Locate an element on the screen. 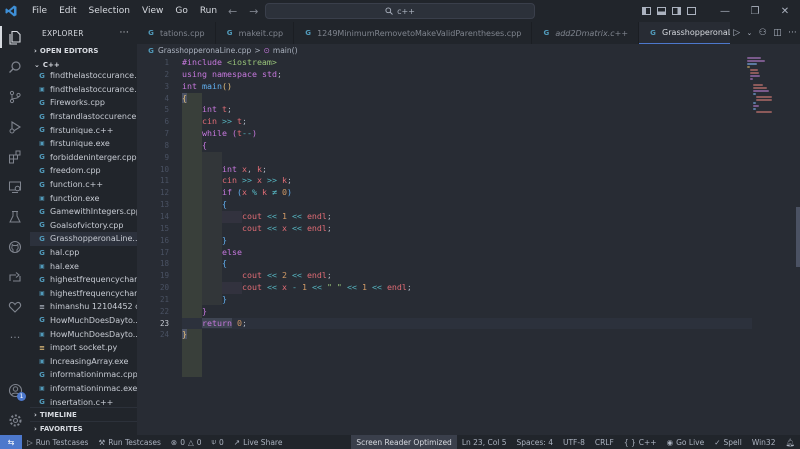 This screenshot has width=800, height=449. menu-item-file: File is located at coordinates (39, 11).